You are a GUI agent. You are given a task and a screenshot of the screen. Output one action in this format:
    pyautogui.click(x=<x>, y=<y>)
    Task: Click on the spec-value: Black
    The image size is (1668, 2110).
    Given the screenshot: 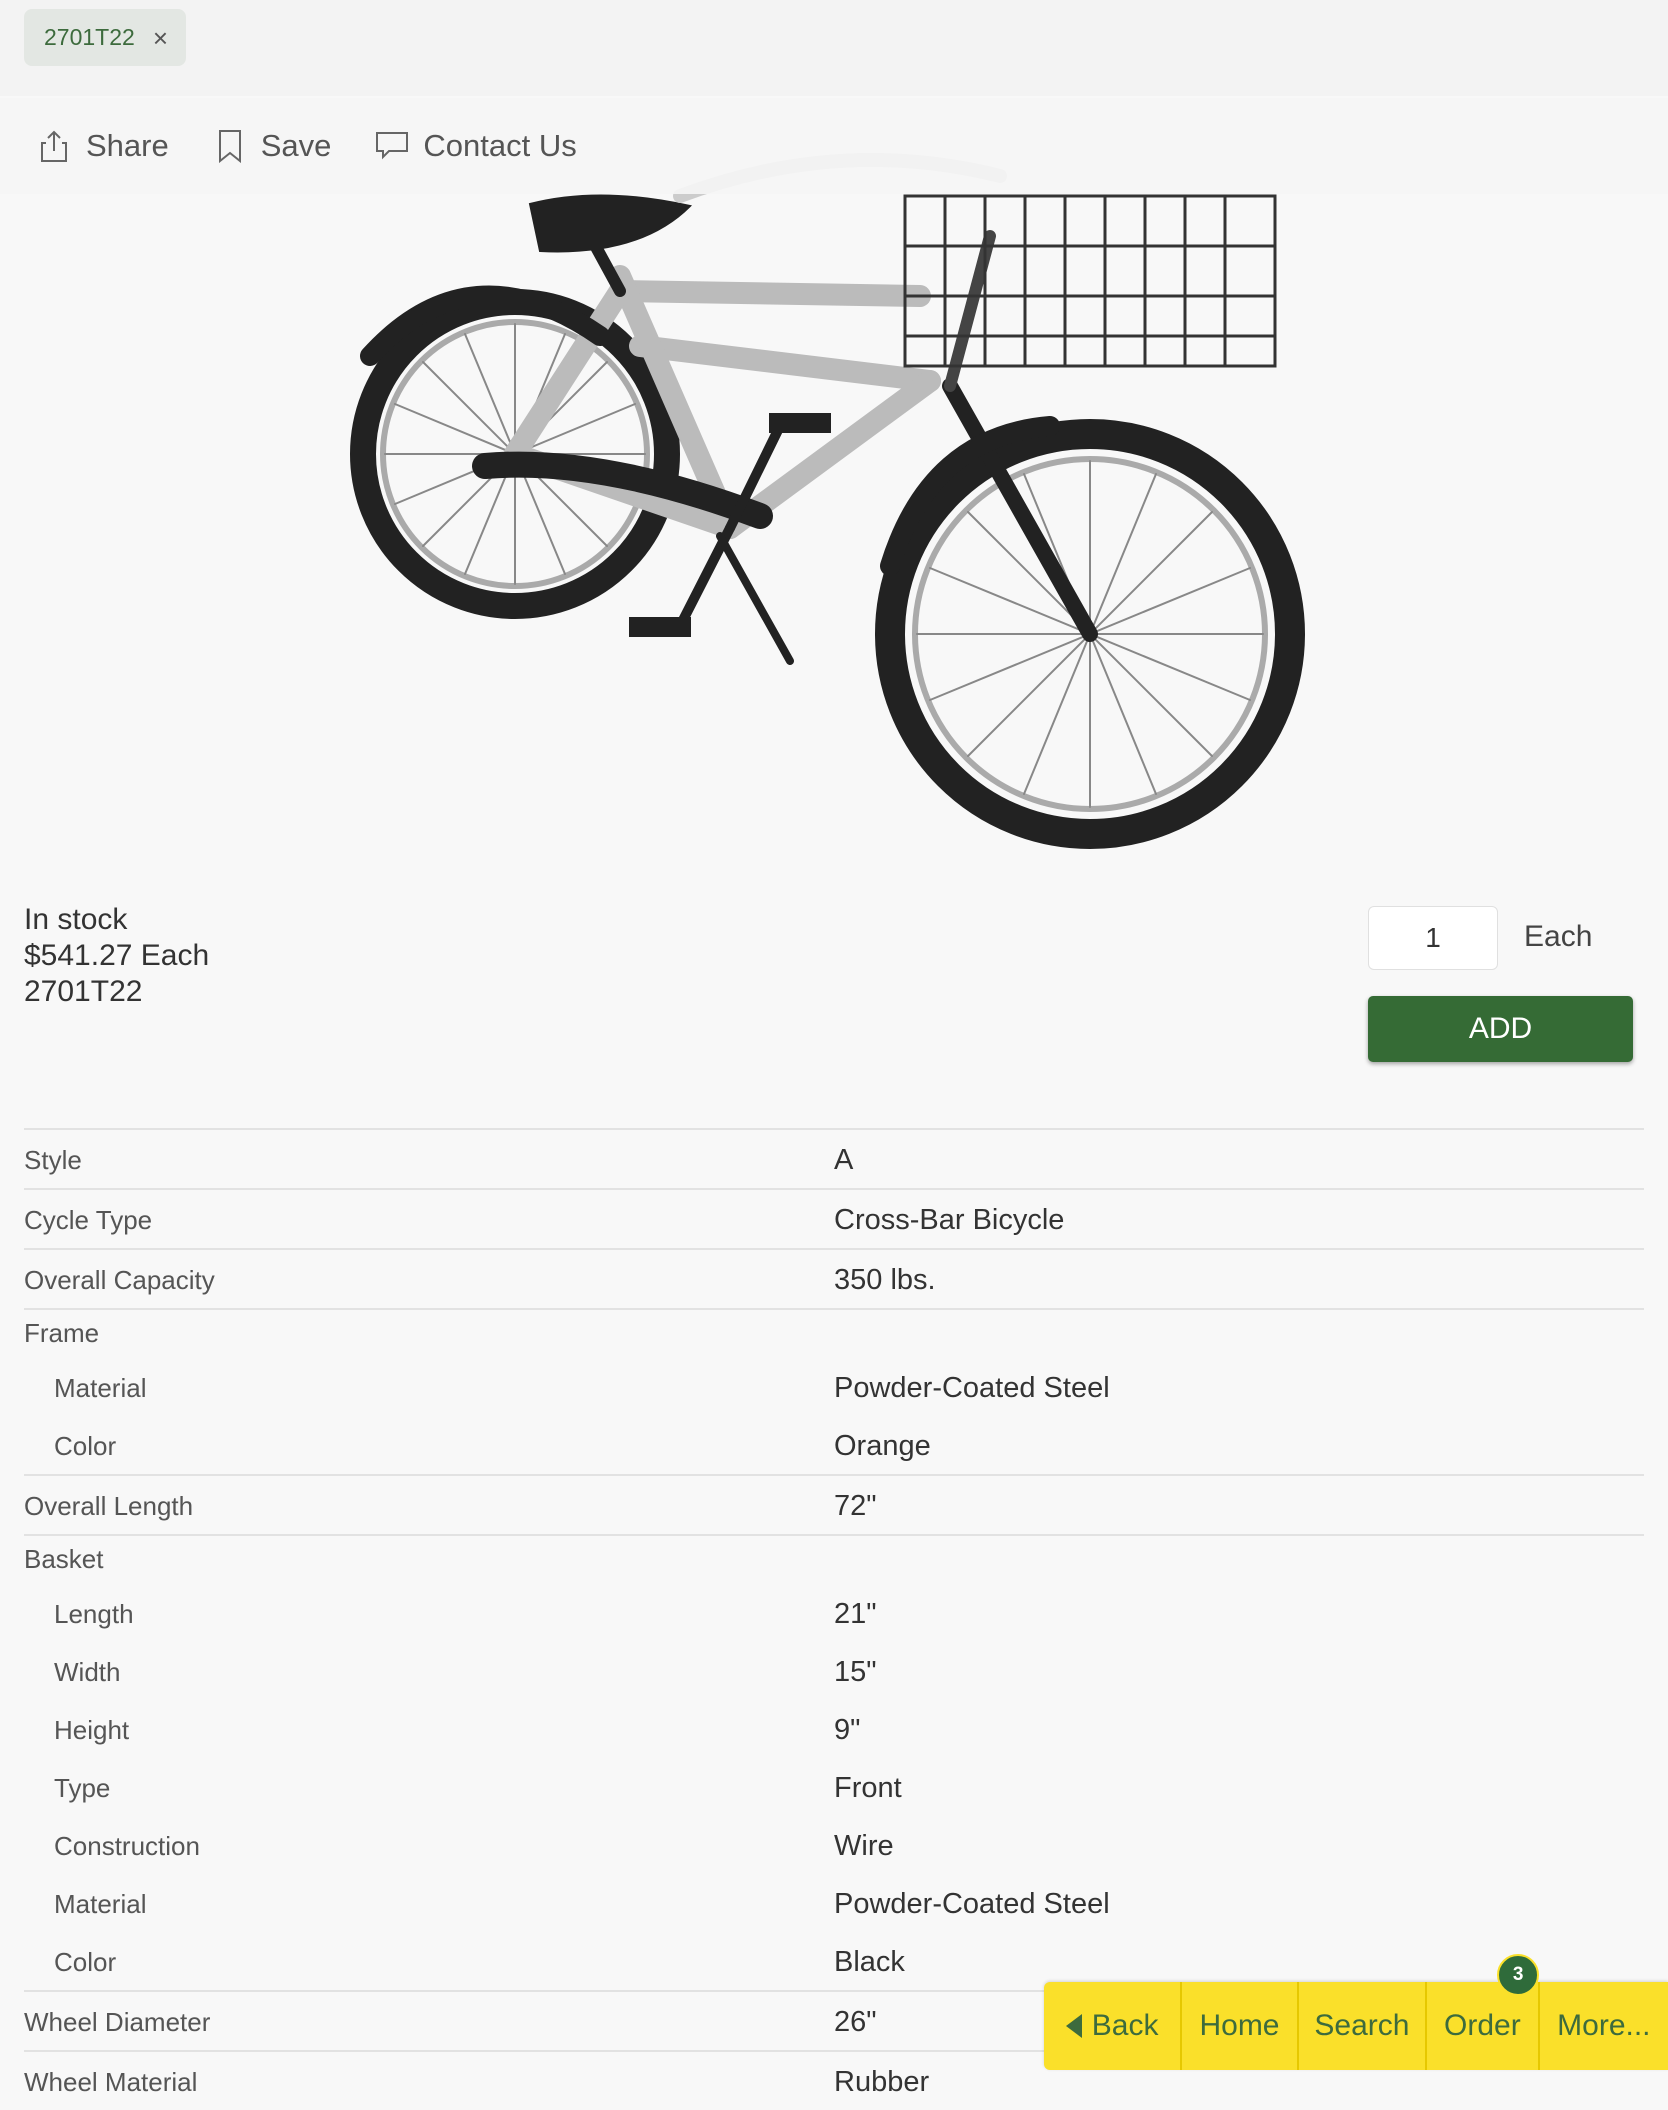 What is the action you would take?
    pyautogui.click(x=869, y=1962)
    